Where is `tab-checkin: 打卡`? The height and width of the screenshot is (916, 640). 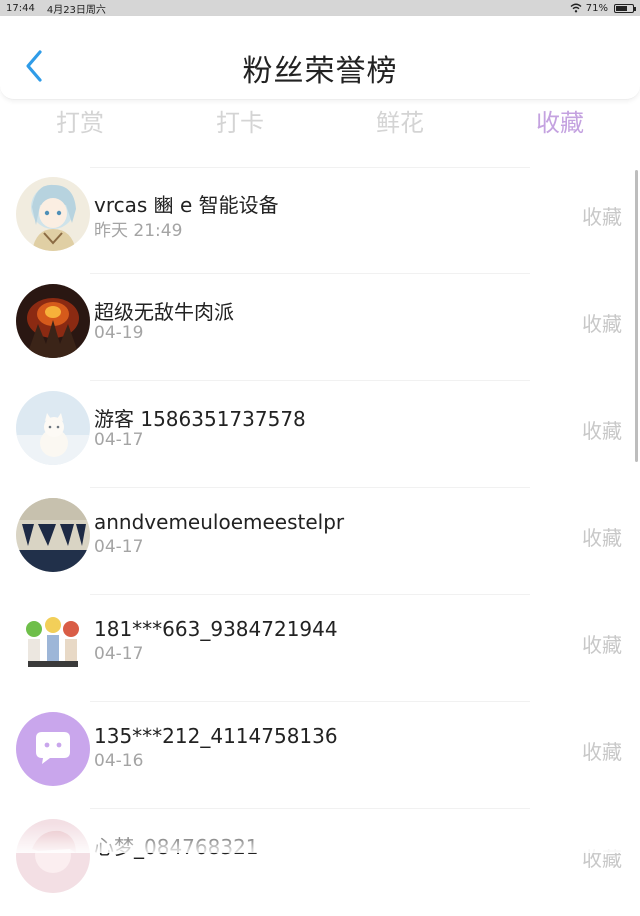
tab-checkin: 打卡 is located at coordinates (240, 123).